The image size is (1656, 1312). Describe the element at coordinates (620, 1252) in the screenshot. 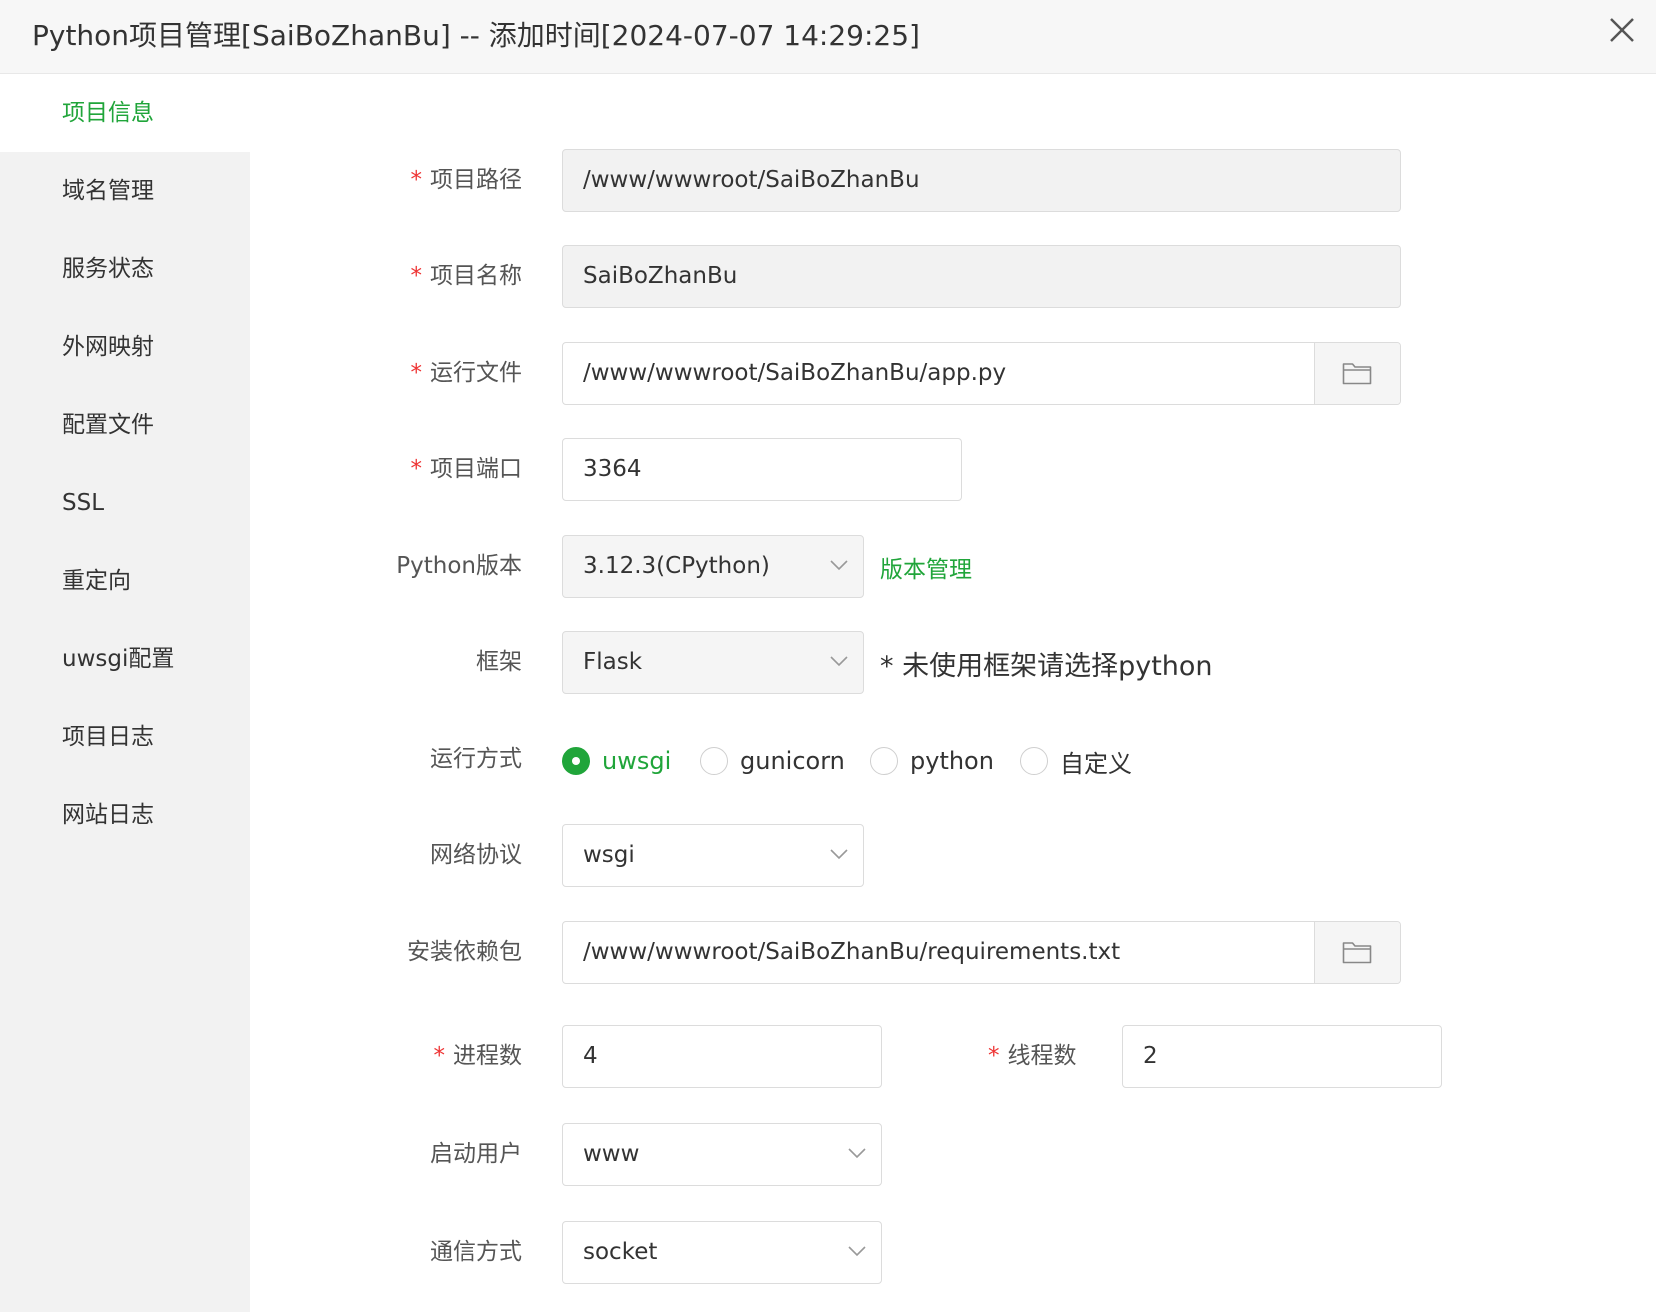

I see `comm-mode-value: socket` at that location.